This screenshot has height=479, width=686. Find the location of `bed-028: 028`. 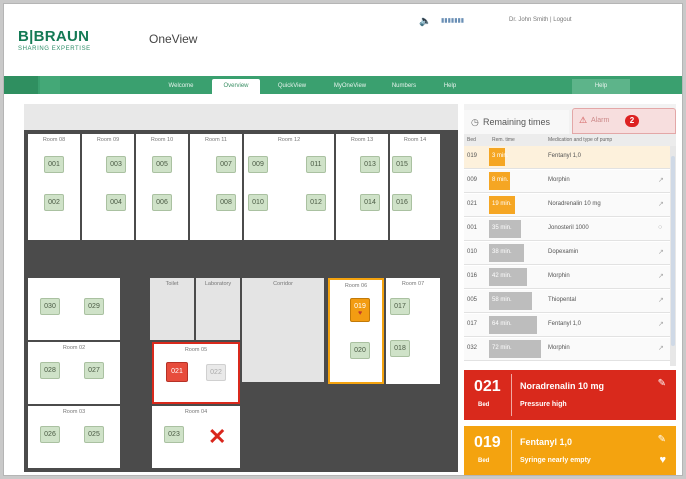

bed-028: 028 is located at coordinates (50, 370).